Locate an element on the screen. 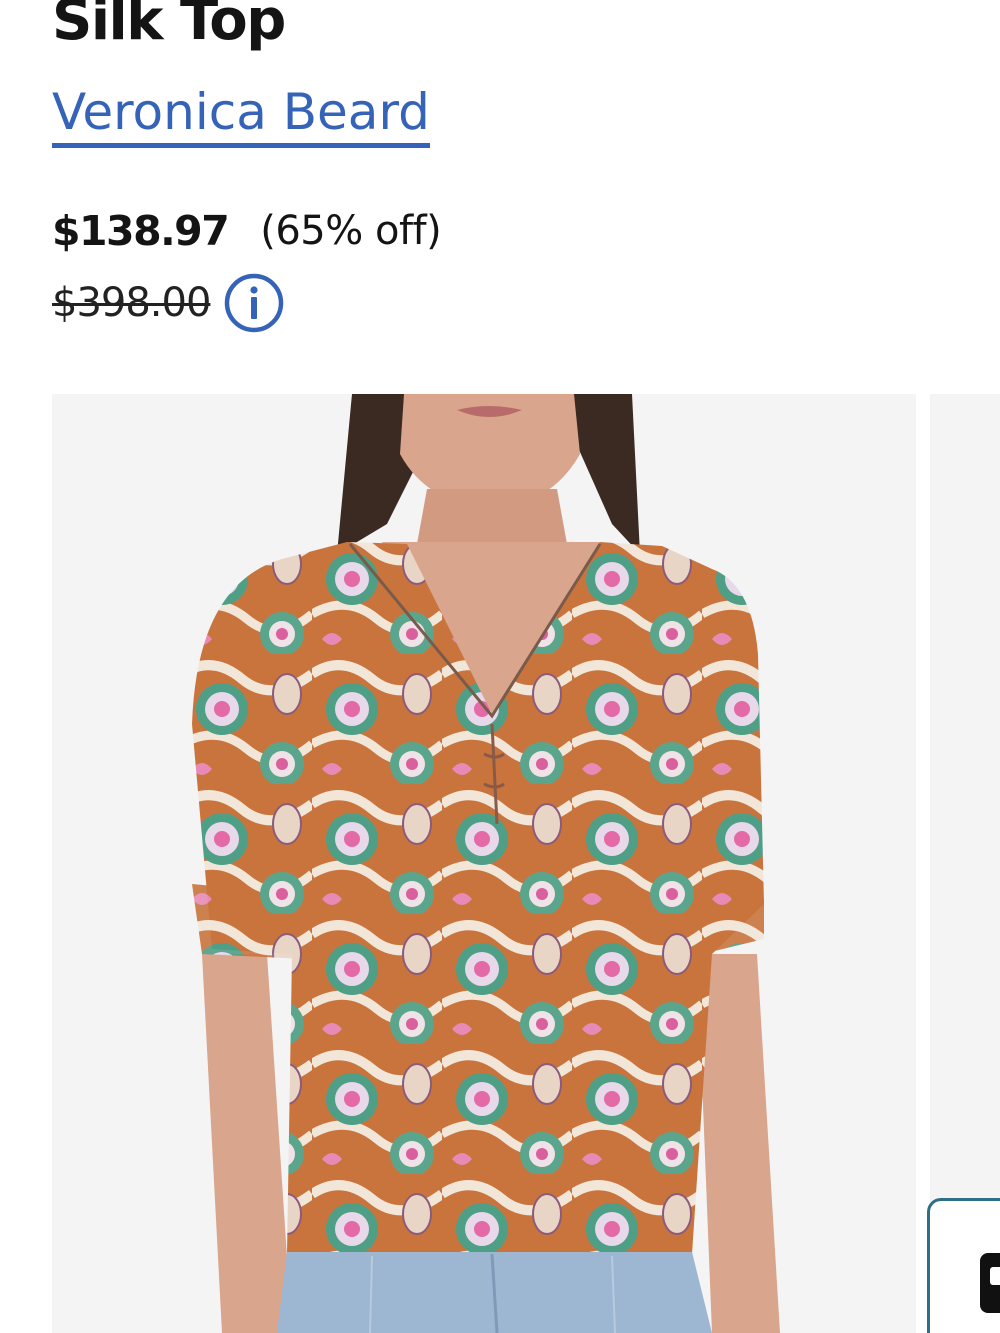 The image size is (1000, 1333). discount-label: (65% off) is located at coordinates (351, 230).